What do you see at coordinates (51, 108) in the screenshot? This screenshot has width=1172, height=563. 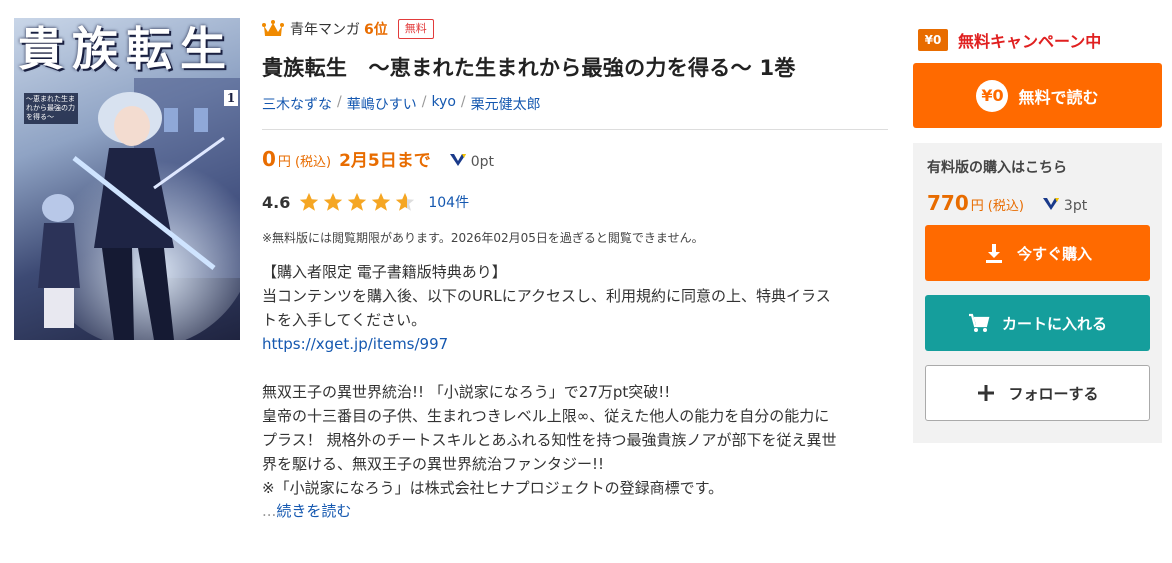 I see `cover-subtitle: 〜恵まれた生まれから最強の力を得る〜` at bounding box center [51, 108].